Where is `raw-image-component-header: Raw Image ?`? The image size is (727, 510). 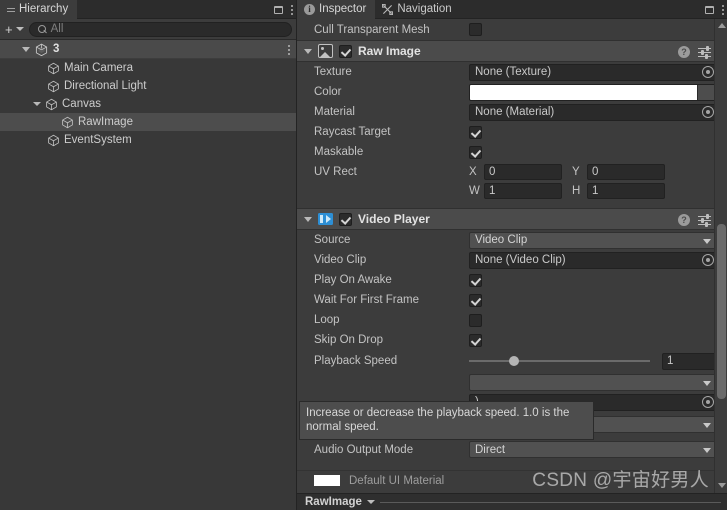 raw-image-component-header: Raw Image ? is located at coordinates (512, 51).